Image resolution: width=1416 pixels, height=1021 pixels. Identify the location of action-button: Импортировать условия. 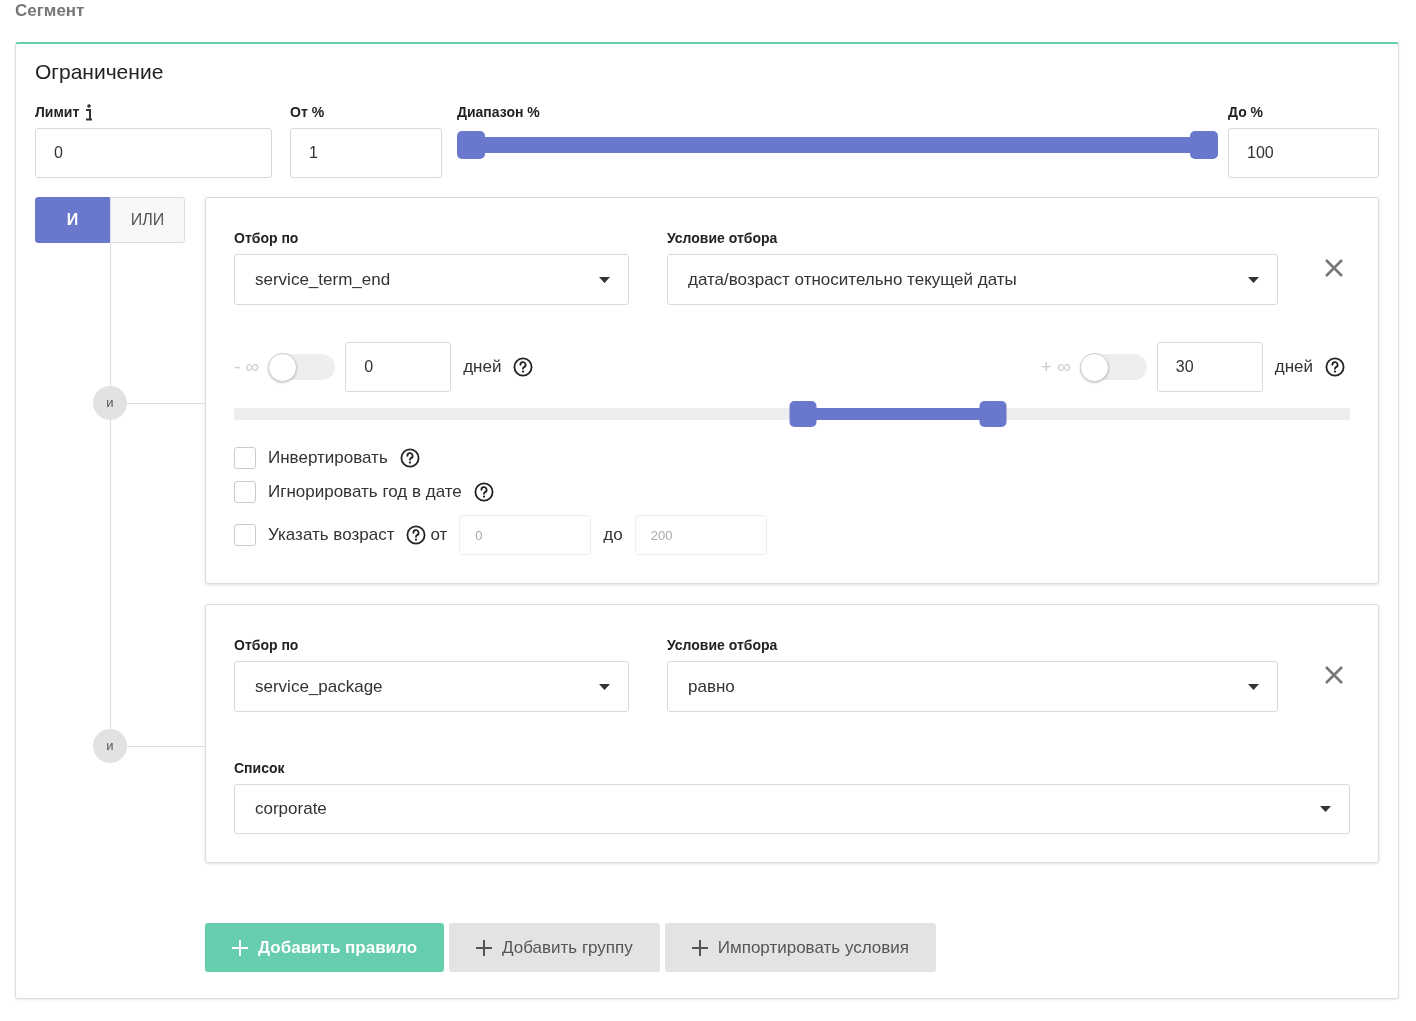
(800, 947).